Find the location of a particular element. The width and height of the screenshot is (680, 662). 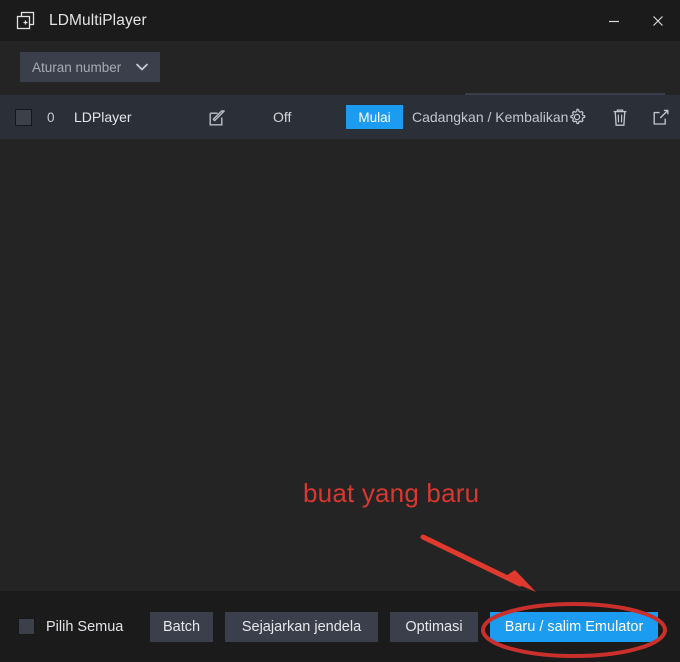

trash-icon is located at coordinates (620, 117).